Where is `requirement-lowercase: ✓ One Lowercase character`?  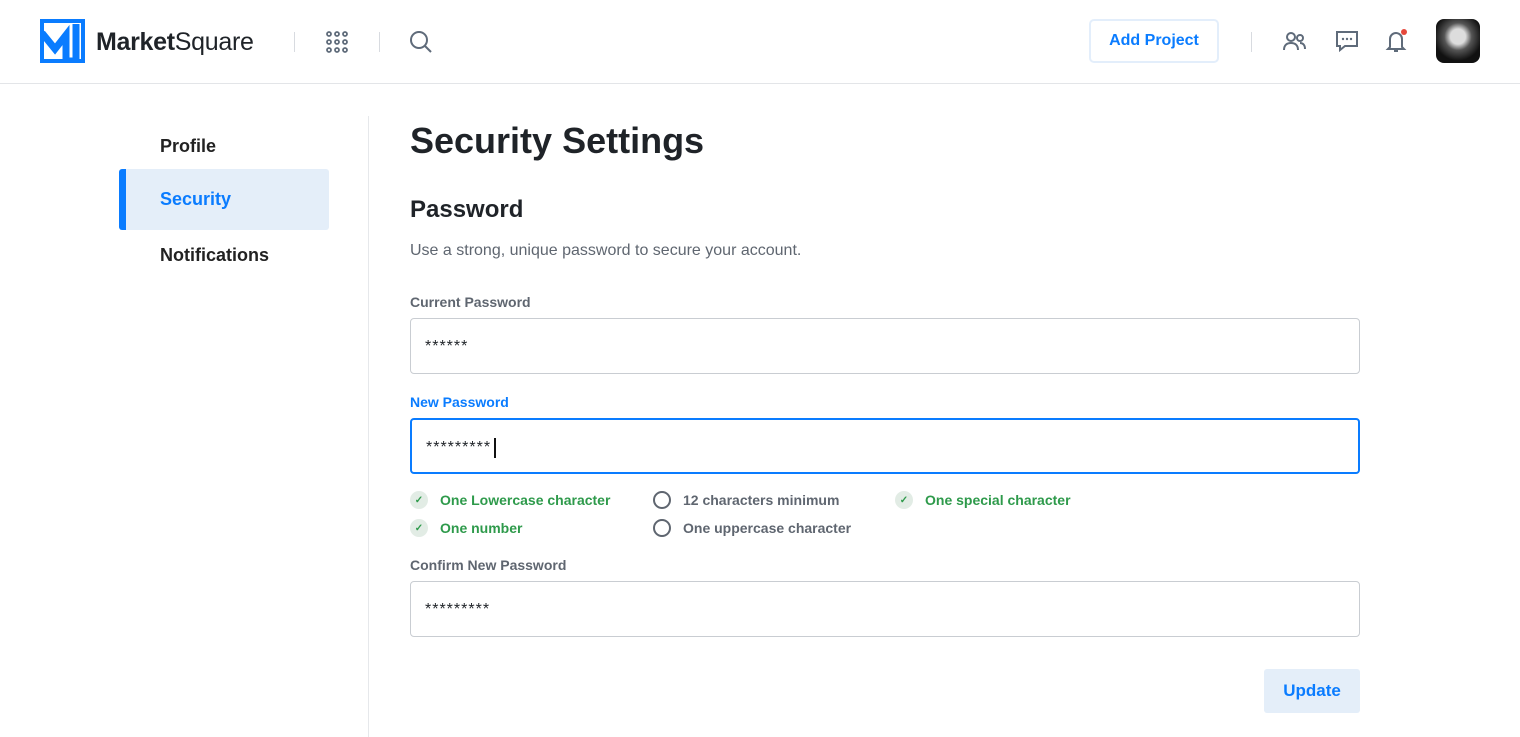 requirement-lowercase: ✓ One Lowercase character is located at coordinates (531, 500).